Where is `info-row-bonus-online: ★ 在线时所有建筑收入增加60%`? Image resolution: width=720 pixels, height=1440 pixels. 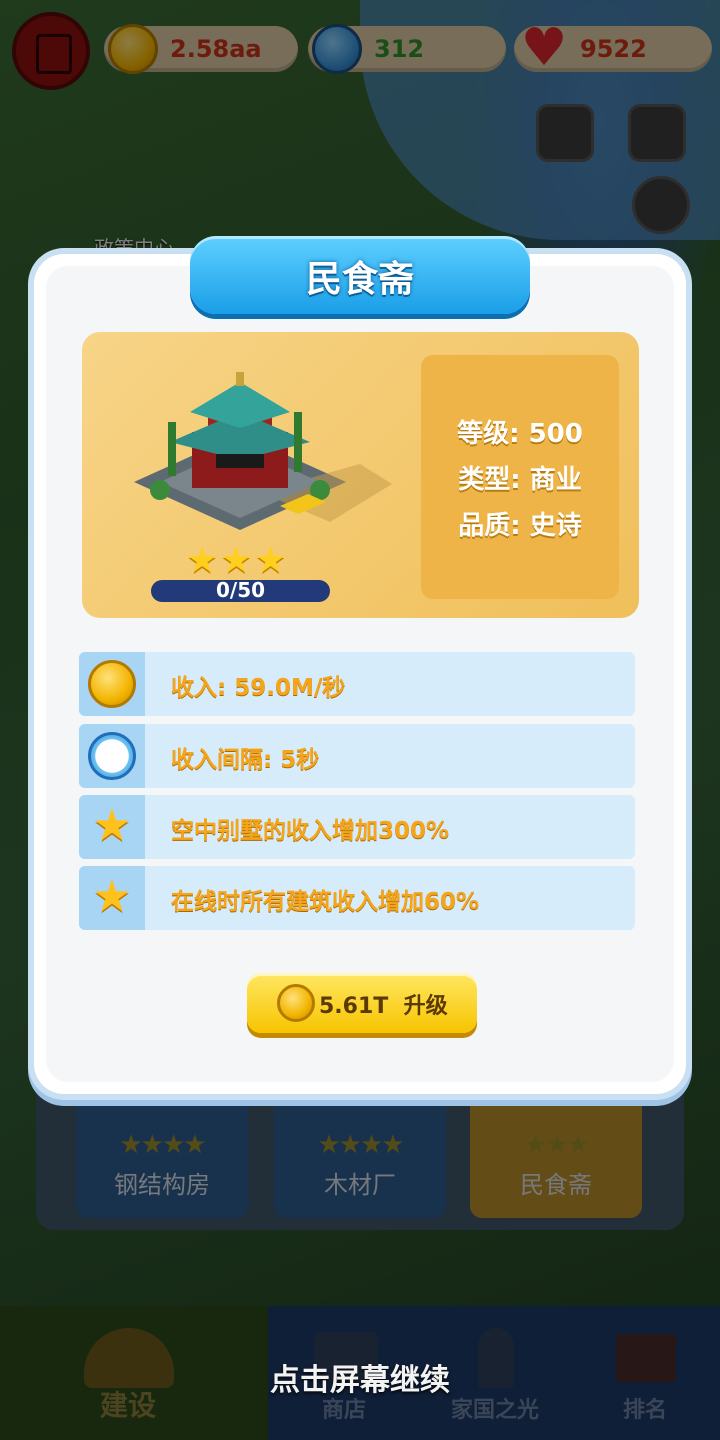
info-row-bonus-online: ★ 在线时所有建筑收入增加60% is located at coordinates (357, 898).